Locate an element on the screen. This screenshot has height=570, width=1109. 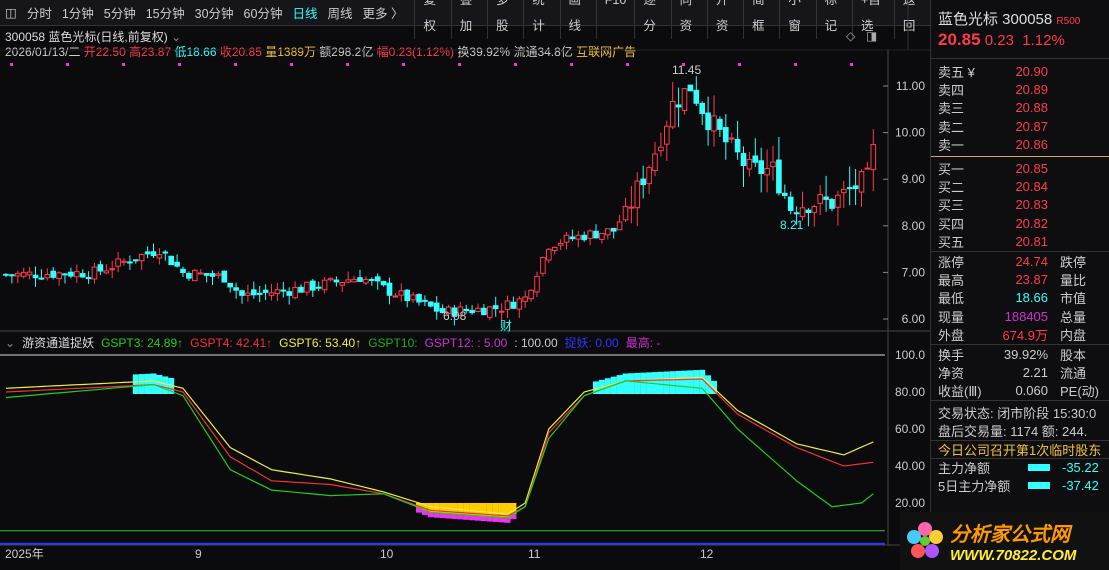
row-value: 20.89 is located at coordinates (1031, 90).